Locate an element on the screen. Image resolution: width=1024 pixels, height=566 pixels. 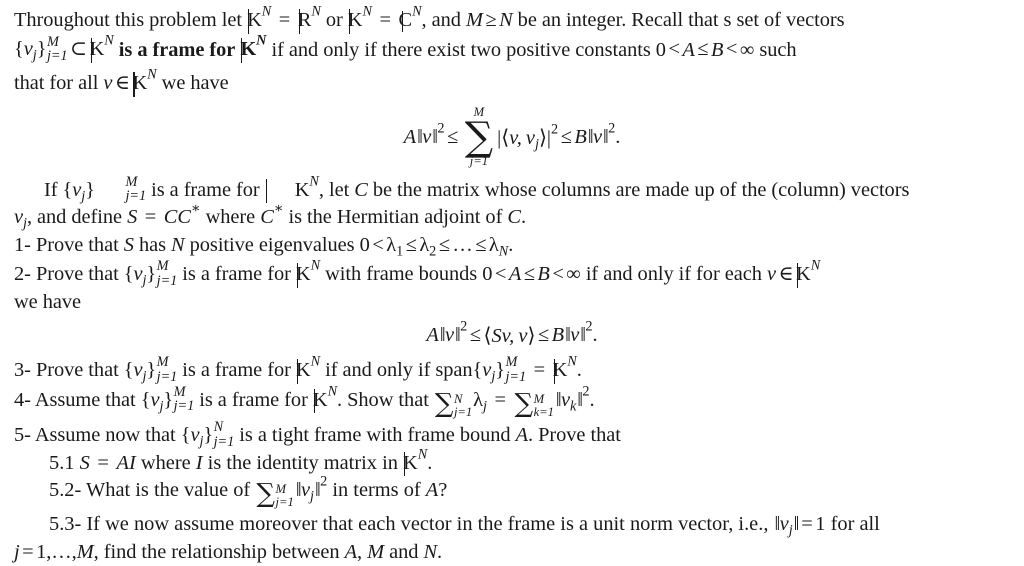
eq1-rhs: B‖v‖2. is located at coordinates (597, 134).